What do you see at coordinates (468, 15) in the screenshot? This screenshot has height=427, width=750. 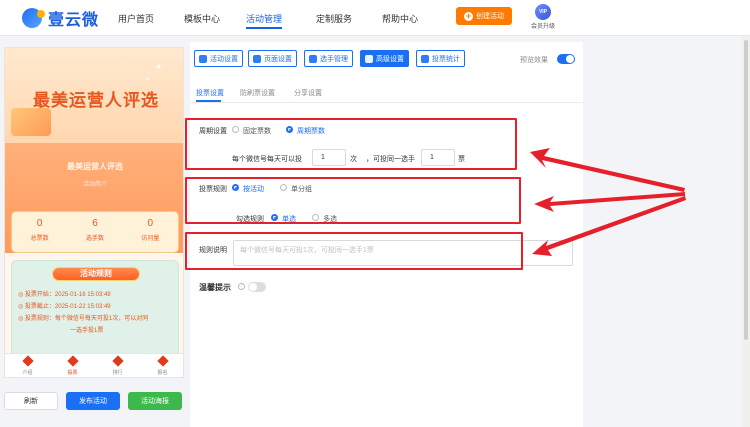 I see `plus-icon: +` at bounding box center [468, 15].